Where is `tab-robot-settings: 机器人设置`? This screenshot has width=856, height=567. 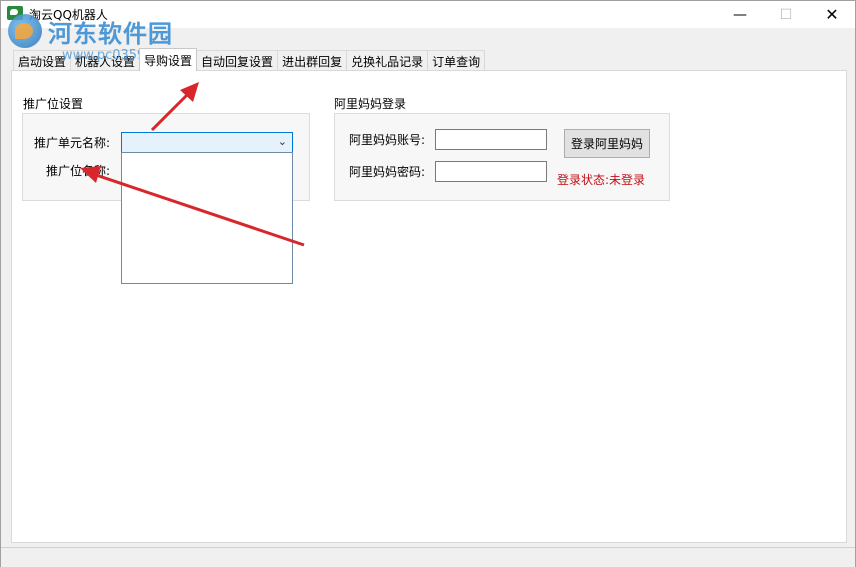
tab-robot-settings: 机器人设置 is located at coordinates (105, 60).